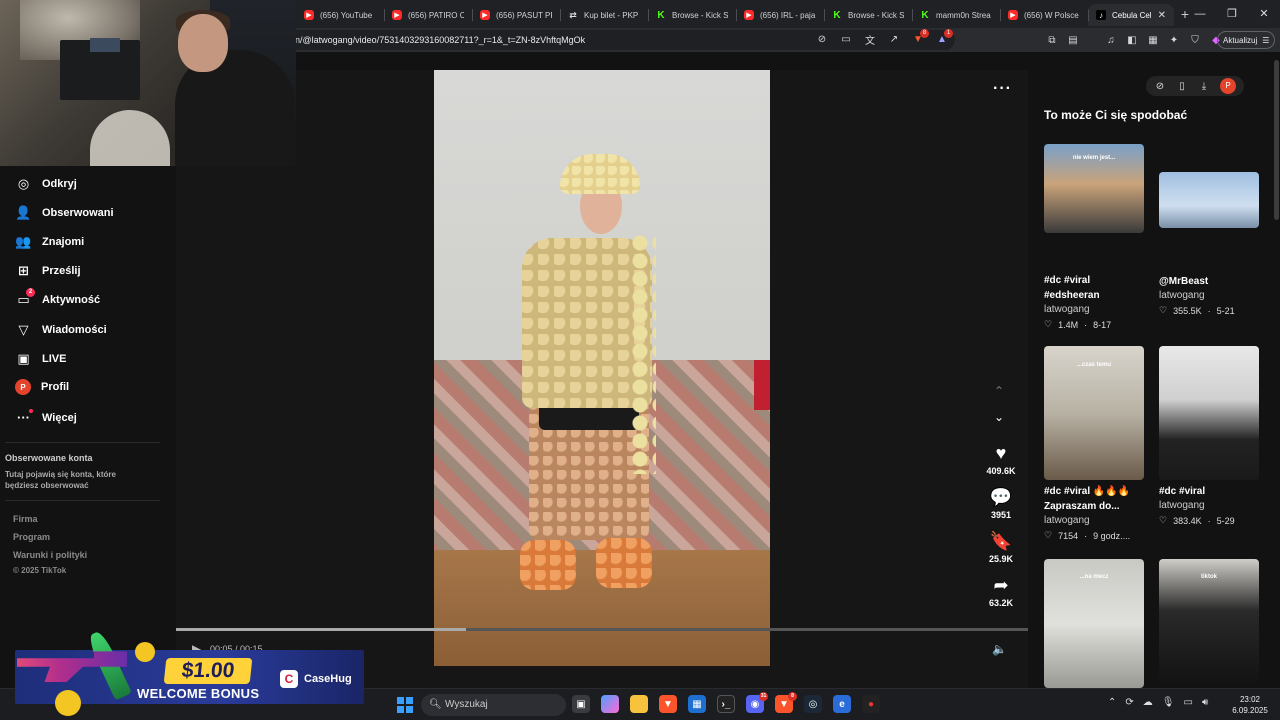 Image resolution: width=1280 pixels, height=720 pixels. What do you see at coordinates (610, 704) in the screenshot?
I see `copilot-icon` at bounding box center [610, 704].